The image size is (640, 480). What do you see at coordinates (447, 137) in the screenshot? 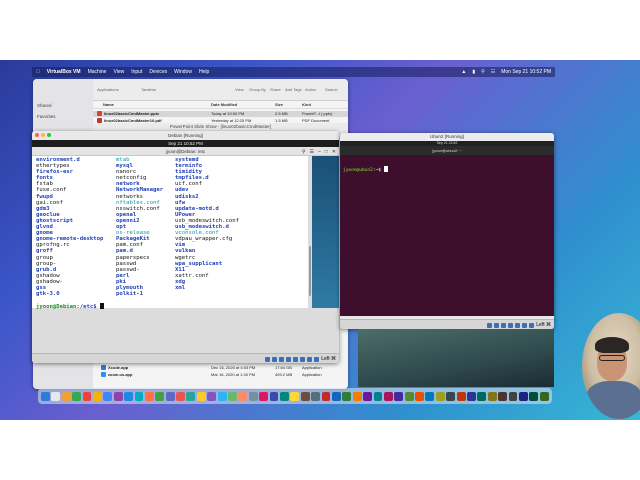
I see `vm-title-bar: Ubun2 [Running]` at bounding box center [447, 137].